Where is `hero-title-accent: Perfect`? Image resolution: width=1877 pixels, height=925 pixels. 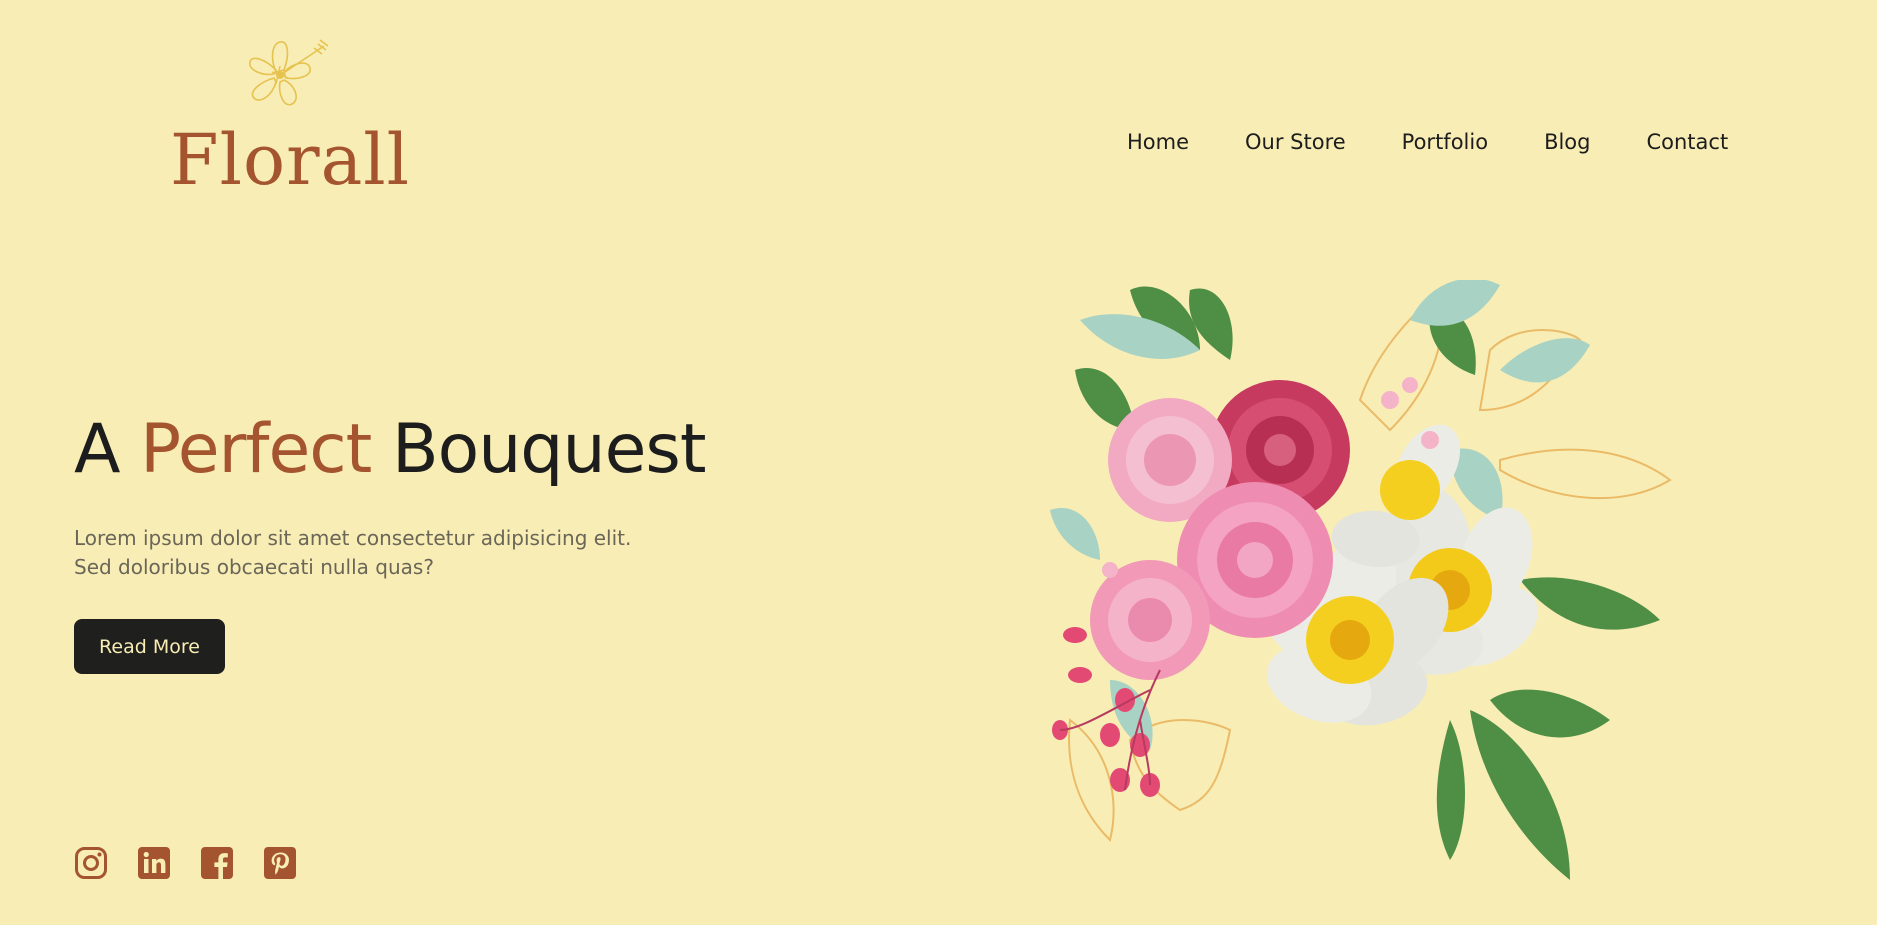
hero-title-accent: Perfect is located at coordinates (256, 449).